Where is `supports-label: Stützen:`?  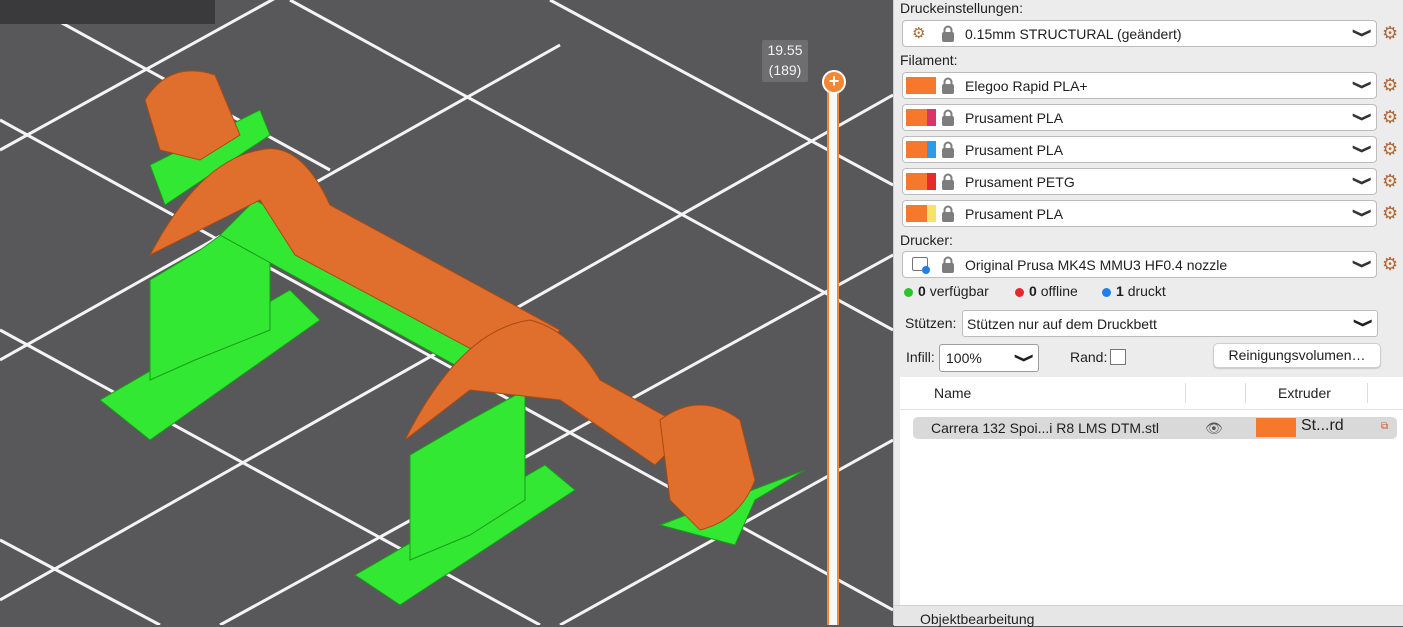 supports-label: Stützen: is located at coordinates (931, 323).